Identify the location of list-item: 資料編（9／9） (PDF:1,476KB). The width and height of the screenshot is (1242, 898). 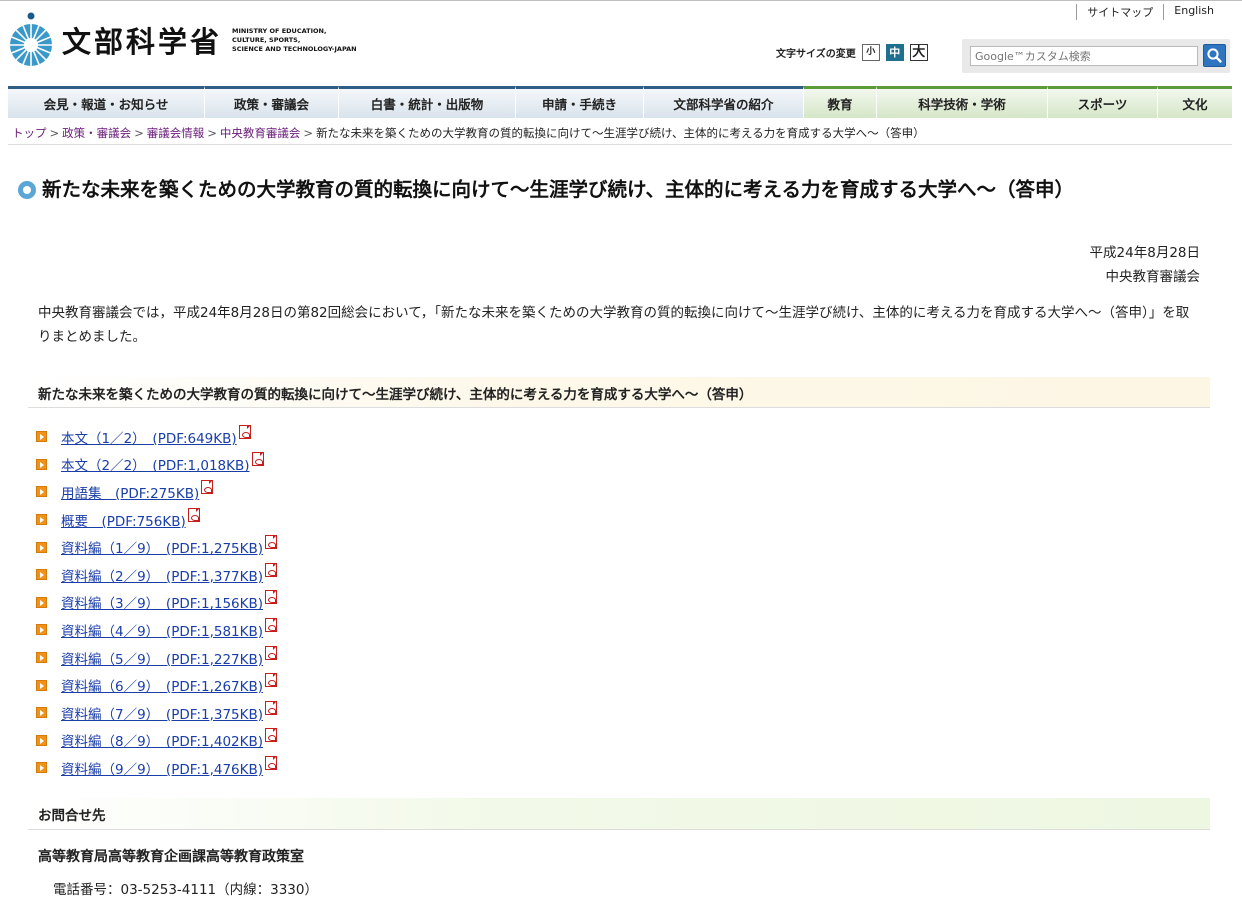
(157, 768).